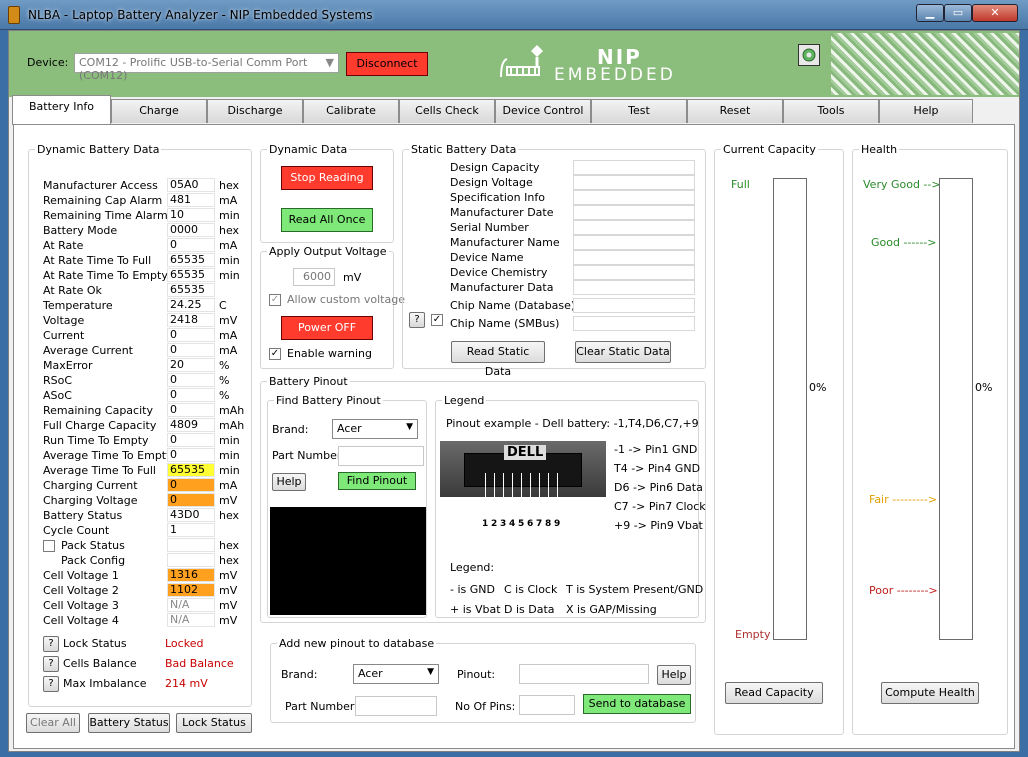 Image resolution: width=1028 pixels, height=757 pixels. I want to click on add-part-number-input, so click(396, 706).